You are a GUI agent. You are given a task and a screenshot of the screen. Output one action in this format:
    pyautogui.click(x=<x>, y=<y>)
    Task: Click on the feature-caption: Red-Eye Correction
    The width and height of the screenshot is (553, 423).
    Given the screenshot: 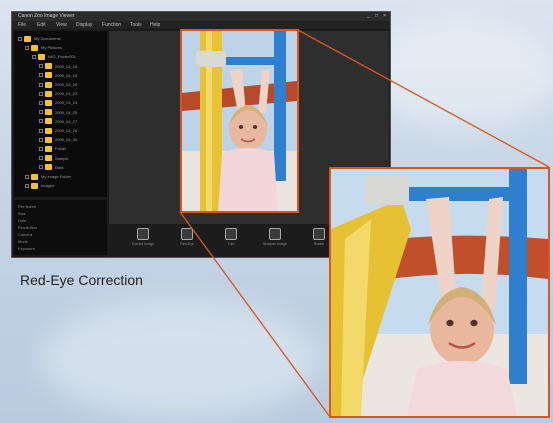 What is the action you would take?
    pyautogui.click(x=81, y=280)
    